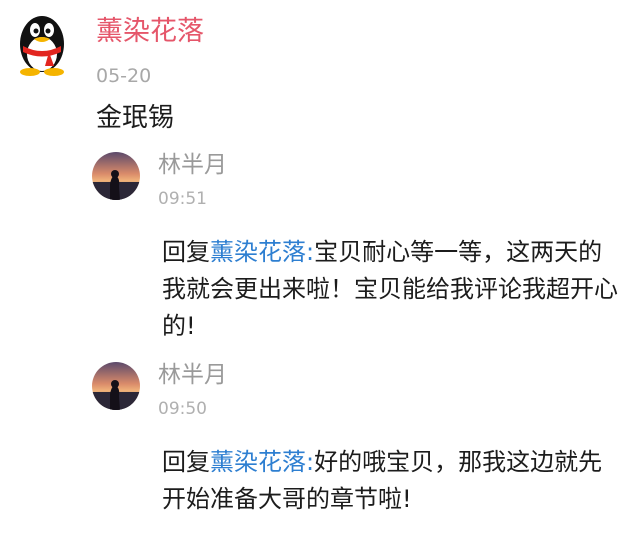 Image resolution: width=640 pixels, height=540 pixels. I want to click on reply-text: 回复薰染花落:好的哦宝贝，那我这边就先开始准备大哥的章节啦!, so click(392, 481).